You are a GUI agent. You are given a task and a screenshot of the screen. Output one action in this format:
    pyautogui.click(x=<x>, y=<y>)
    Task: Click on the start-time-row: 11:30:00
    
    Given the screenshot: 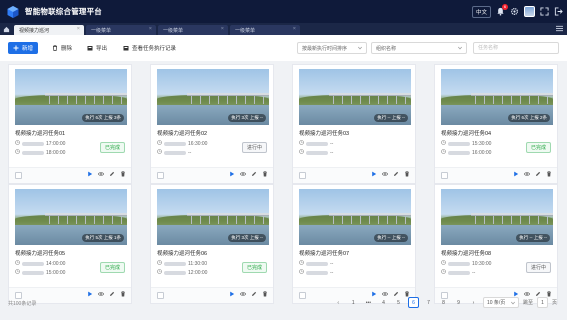 What is the action you would take?
    pyautogui.click(x=182, y=263)
    